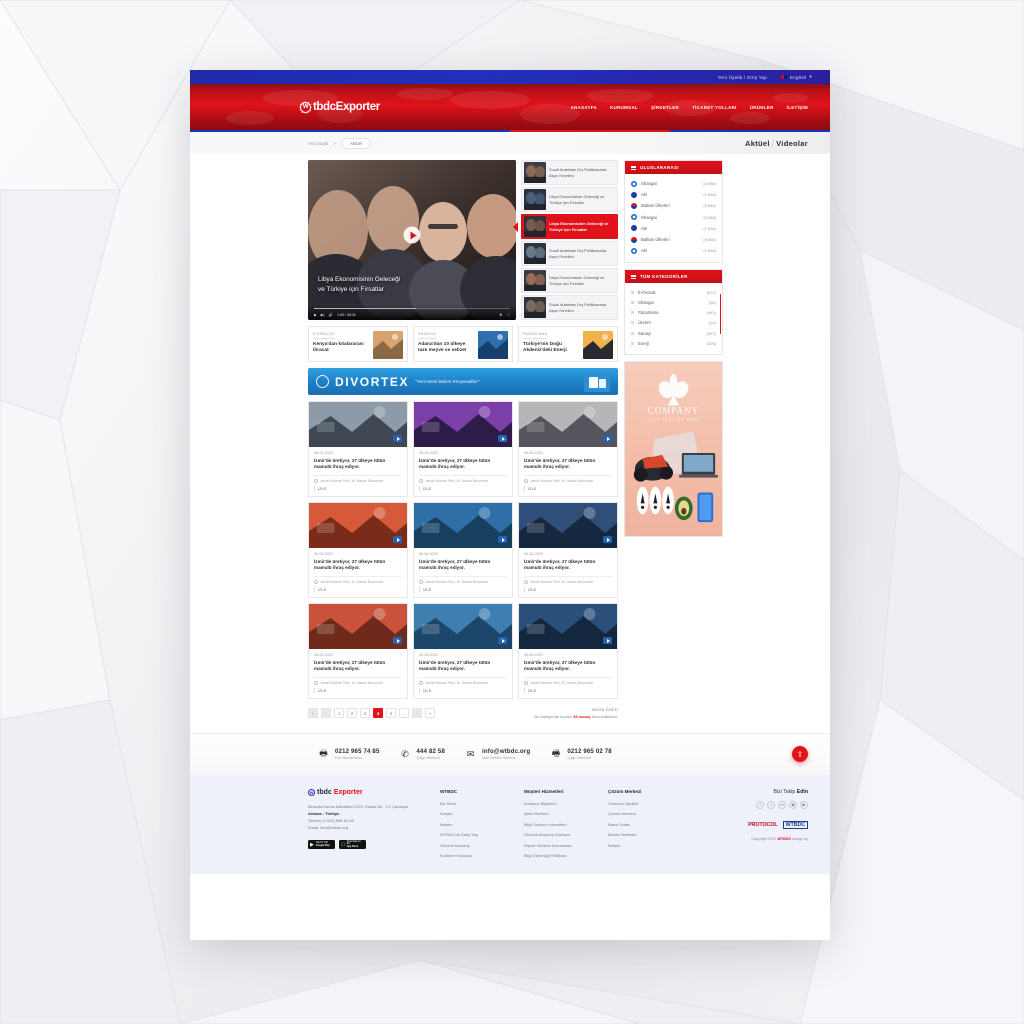 The height and width of the screenshot is (1024, 1024). Describe the element at coordinates (643, 813) in the screenshot. I see `footer-link: Çözüm merkezi` at that location.